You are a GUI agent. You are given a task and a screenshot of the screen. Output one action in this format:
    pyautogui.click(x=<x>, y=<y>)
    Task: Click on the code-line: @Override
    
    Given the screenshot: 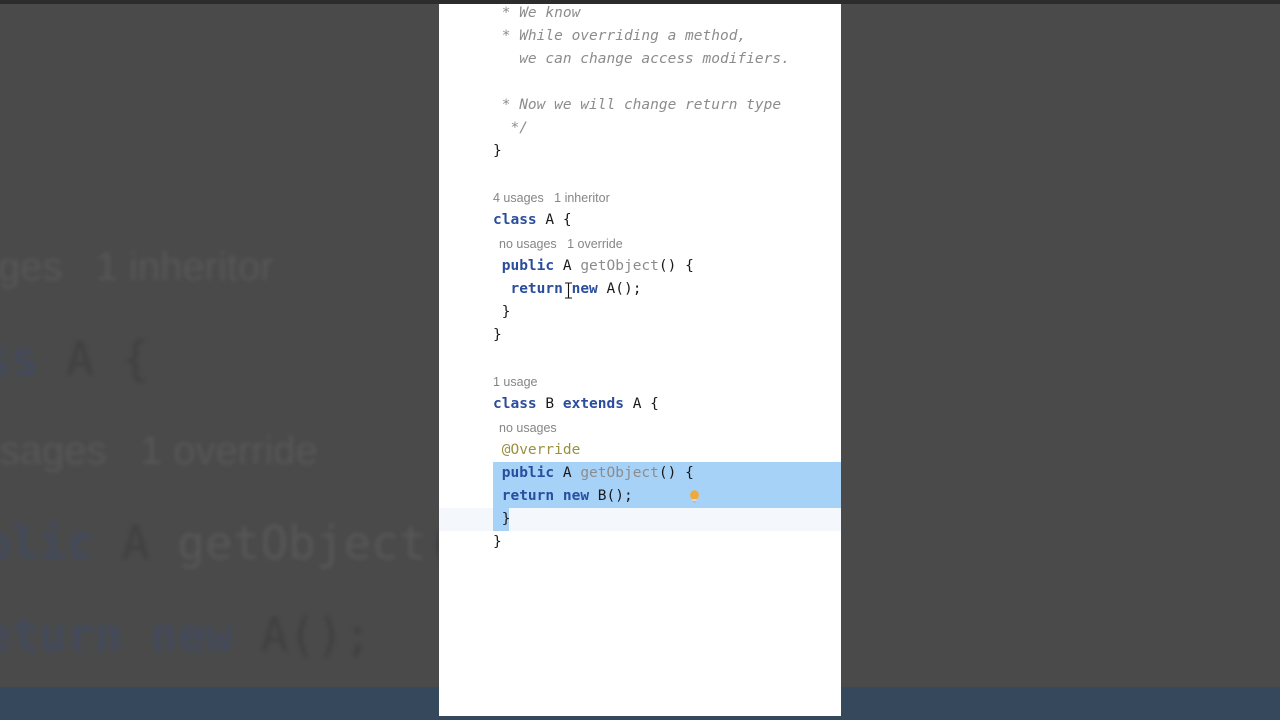 What is the action you would take?
    pyautogui.click(x=640, y=450)
    